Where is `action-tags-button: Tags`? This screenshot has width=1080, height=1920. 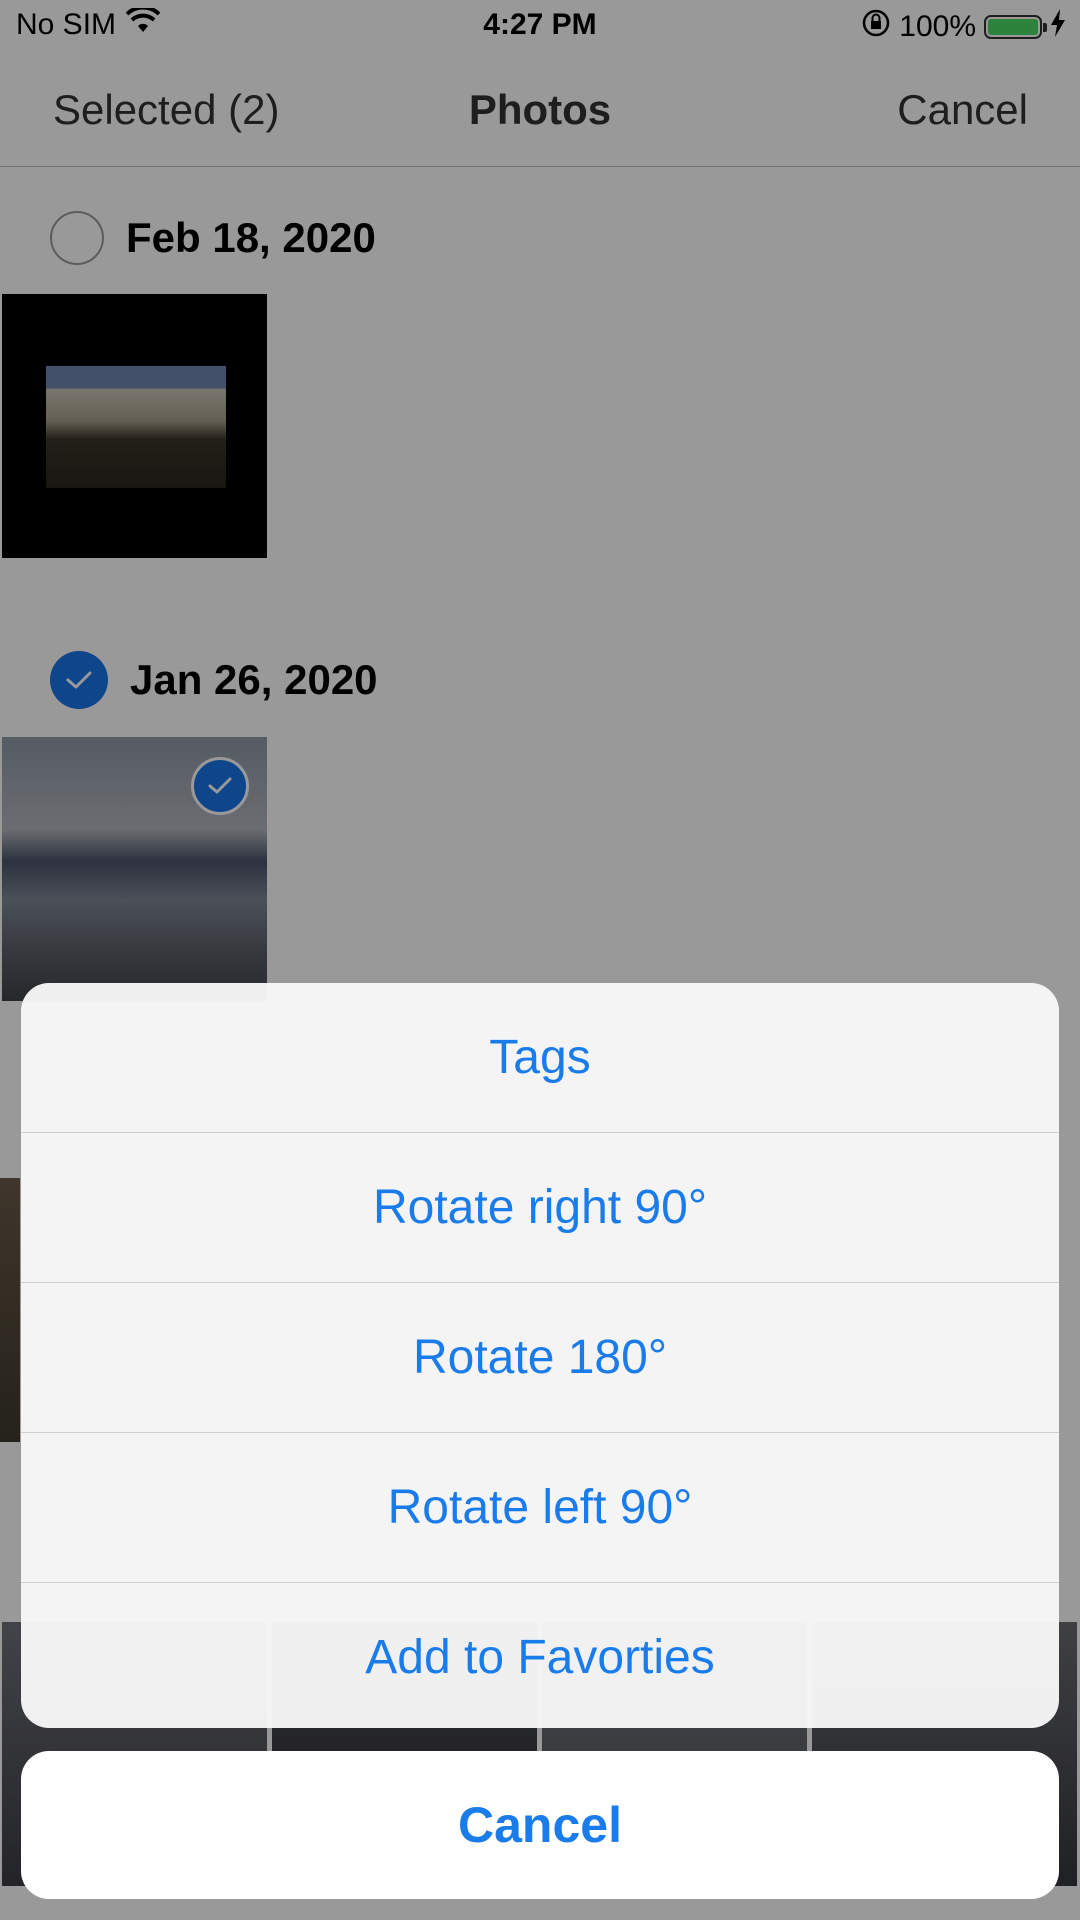 action-tags-button: Tags is located at coordinates (540, 1058).